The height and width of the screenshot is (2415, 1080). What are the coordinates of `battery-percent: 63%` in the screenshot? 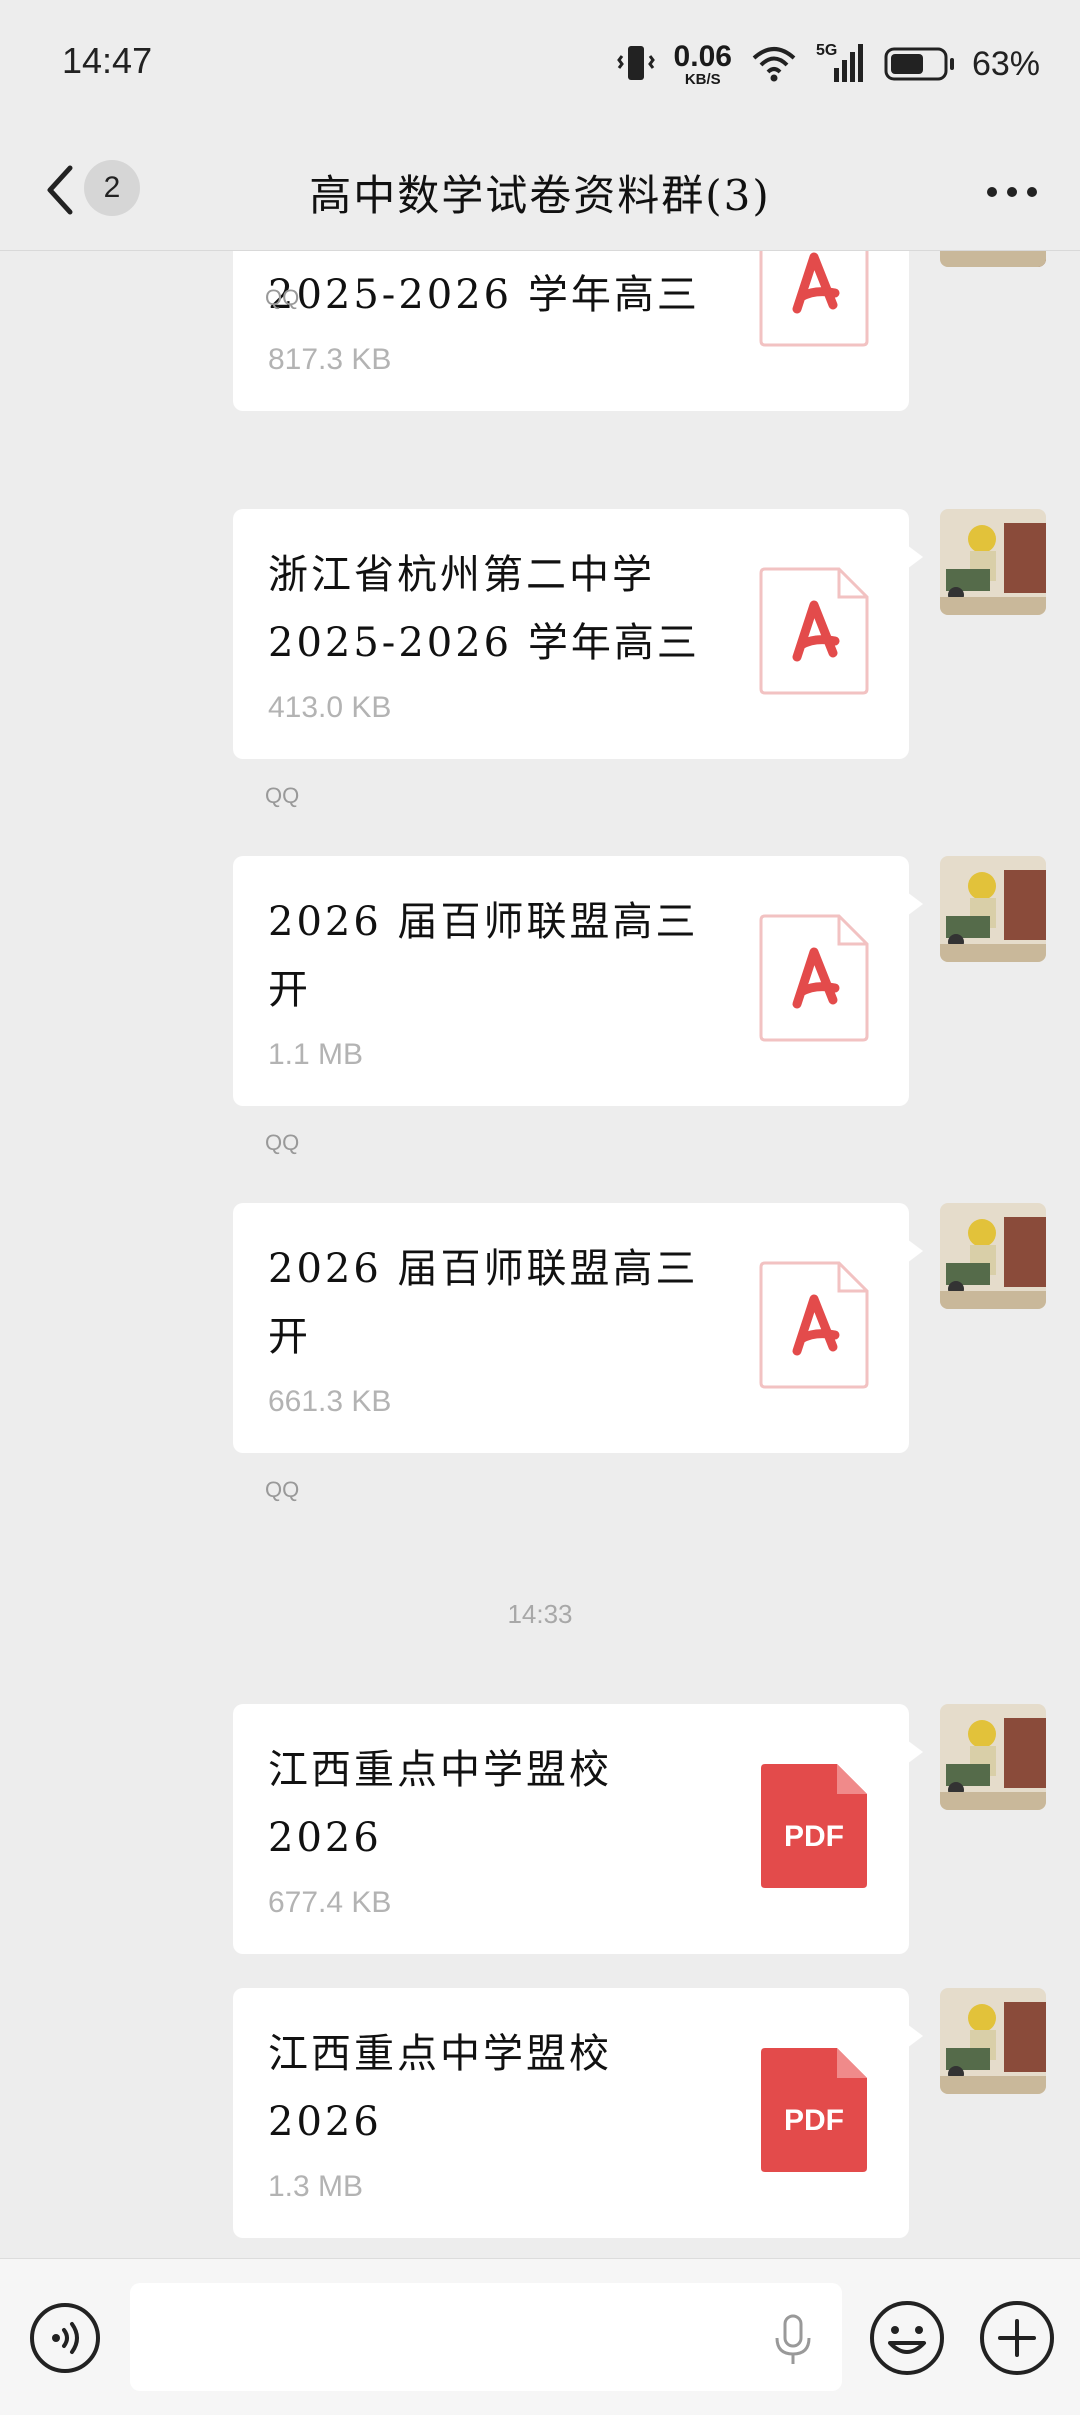 It's located at (1005, 63).